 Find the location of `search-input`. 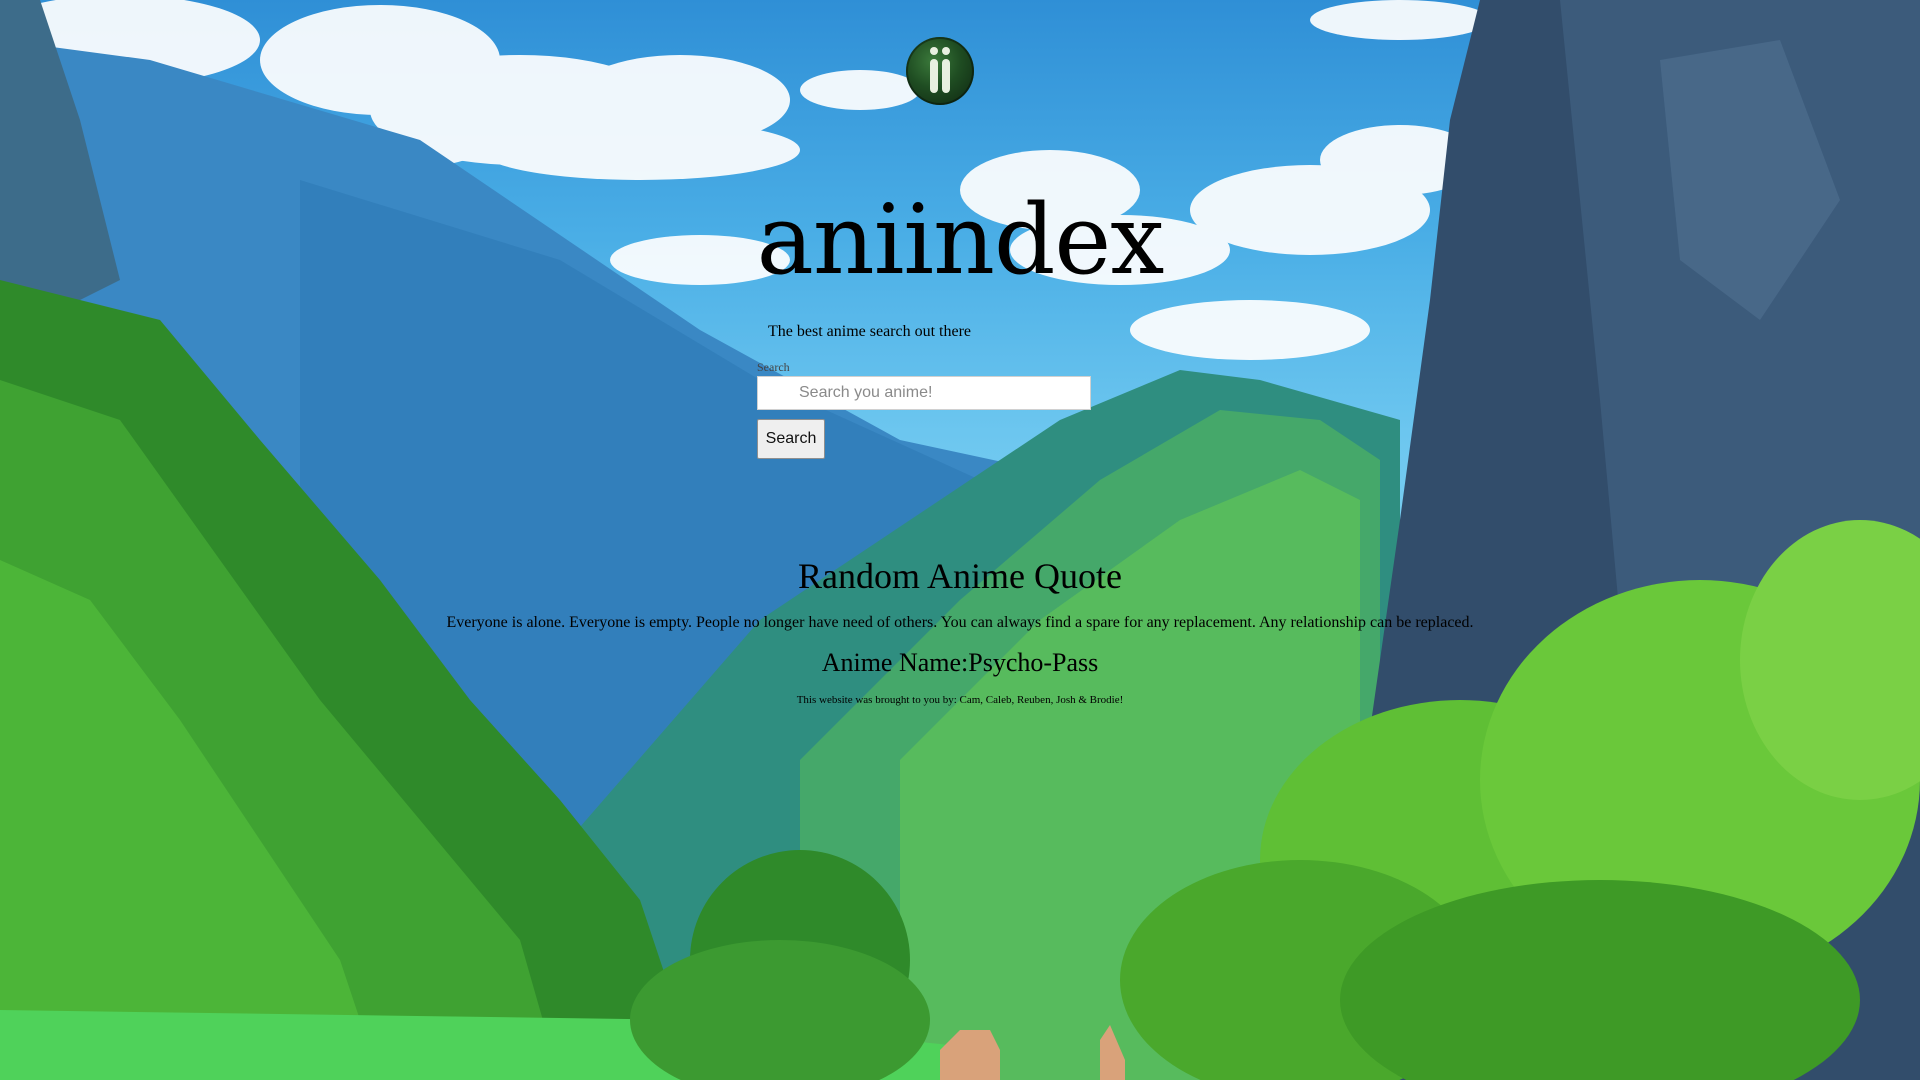

search-input is located at coordinates (924, 393).